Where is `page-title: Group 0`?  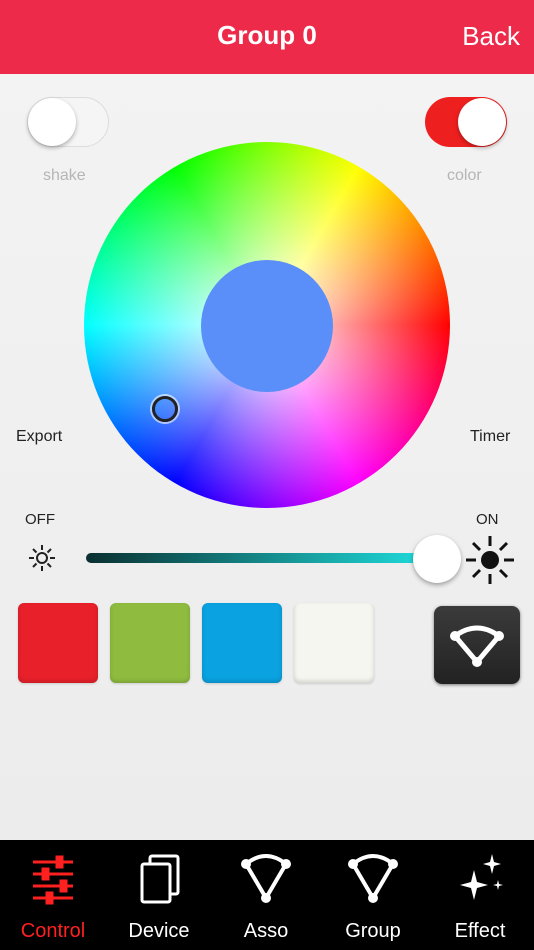 page-title: Group 0 is located at coordinates (267, 35).